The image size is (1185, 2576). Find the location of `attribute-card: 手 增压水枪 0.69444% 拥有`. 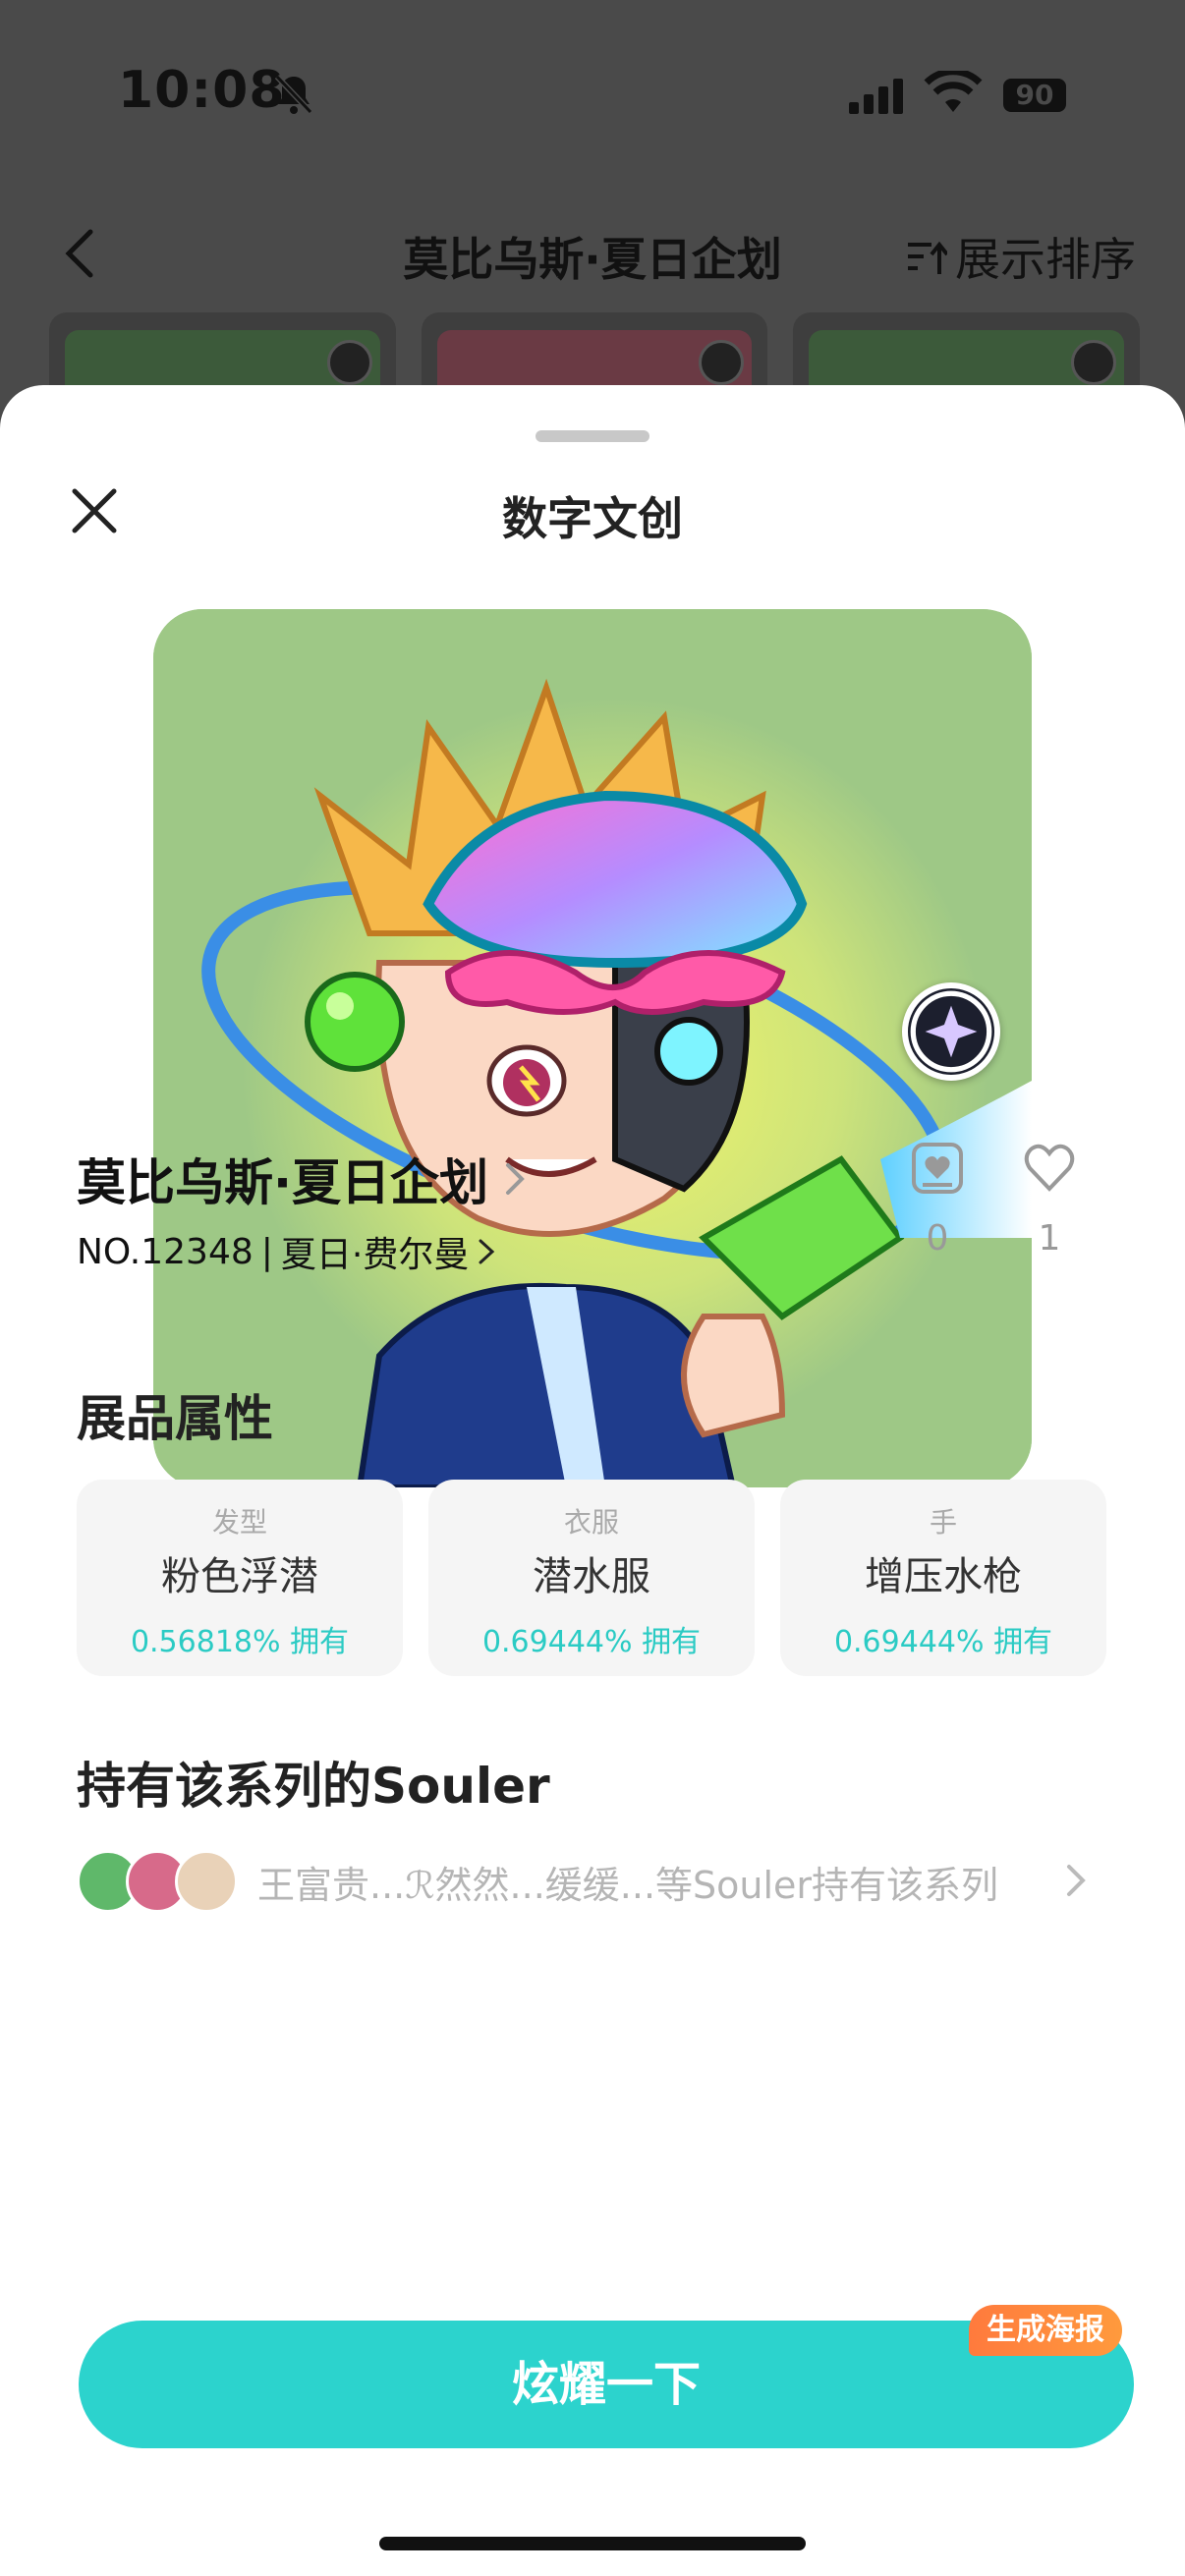

attribute-card: 手 增压水枪 0.69444% 拥有 is located at coordinates (943, 1578).